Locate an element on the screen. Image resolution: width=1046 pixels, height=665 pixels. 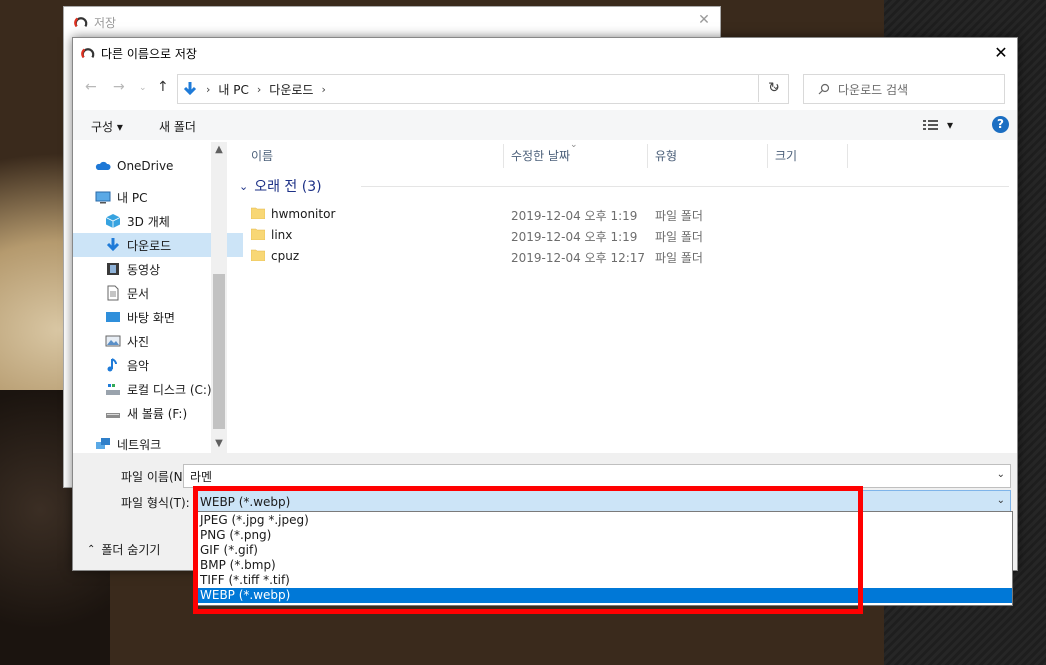
file-name: linx is located at coordinates (282, 235).